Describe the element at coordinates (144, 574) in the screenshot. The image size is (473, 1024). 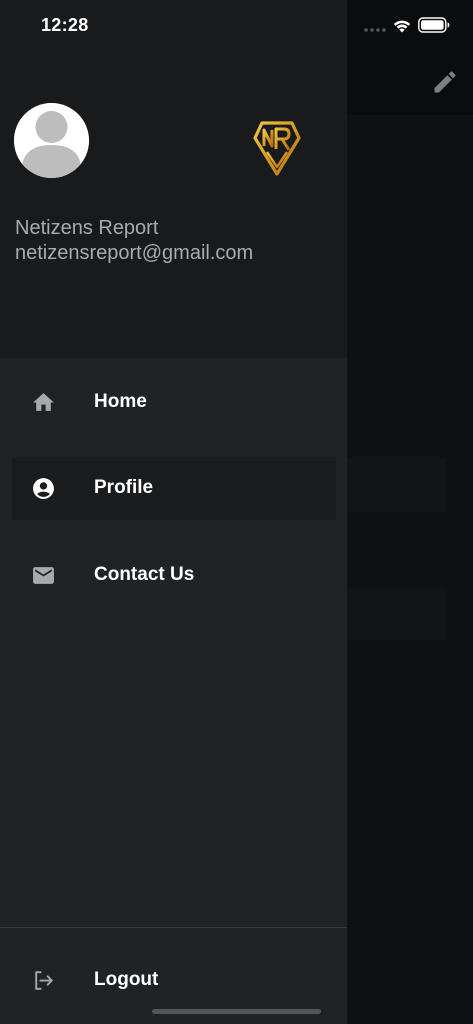
I see `drawer-item-label: Contact Us` at that location.